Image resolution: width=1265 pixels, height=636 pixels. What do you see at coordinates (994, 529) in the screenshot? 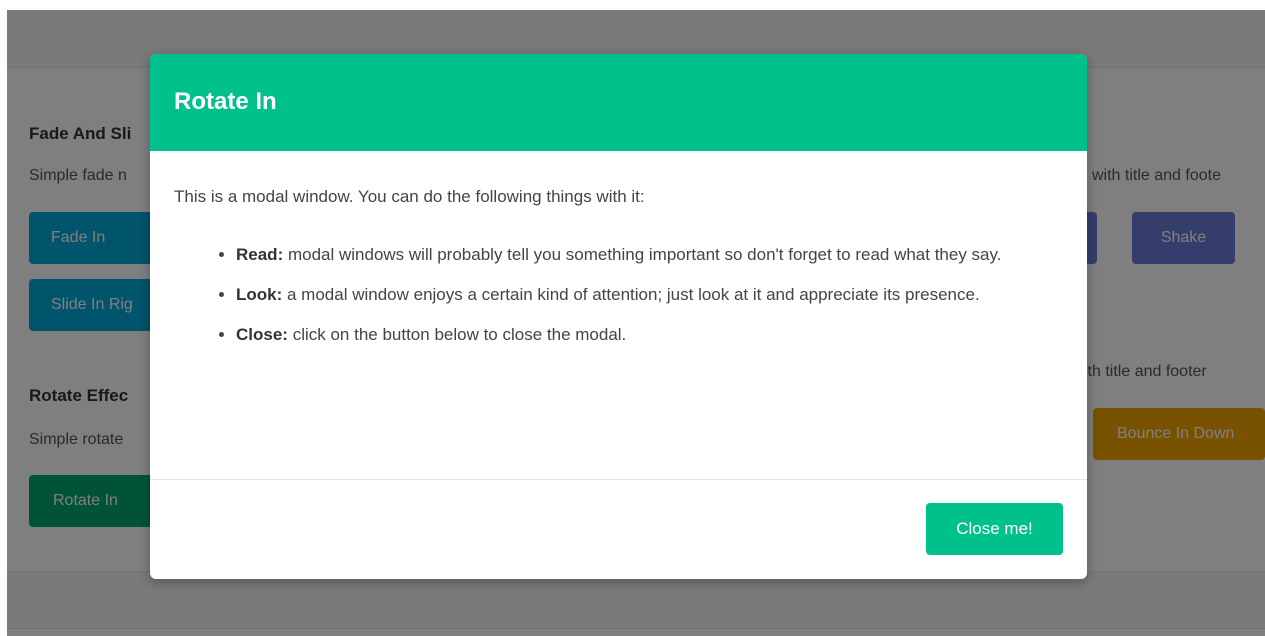
I see `close-button: Close me!` at bounding box center [994, 529].